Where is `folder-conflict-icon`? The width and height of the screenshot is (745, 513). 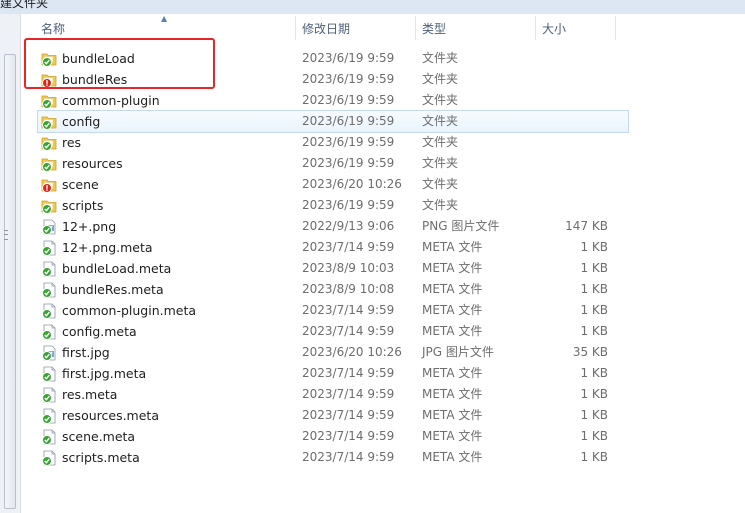 folder-conflict-icon is located at coordinates (49, 185).